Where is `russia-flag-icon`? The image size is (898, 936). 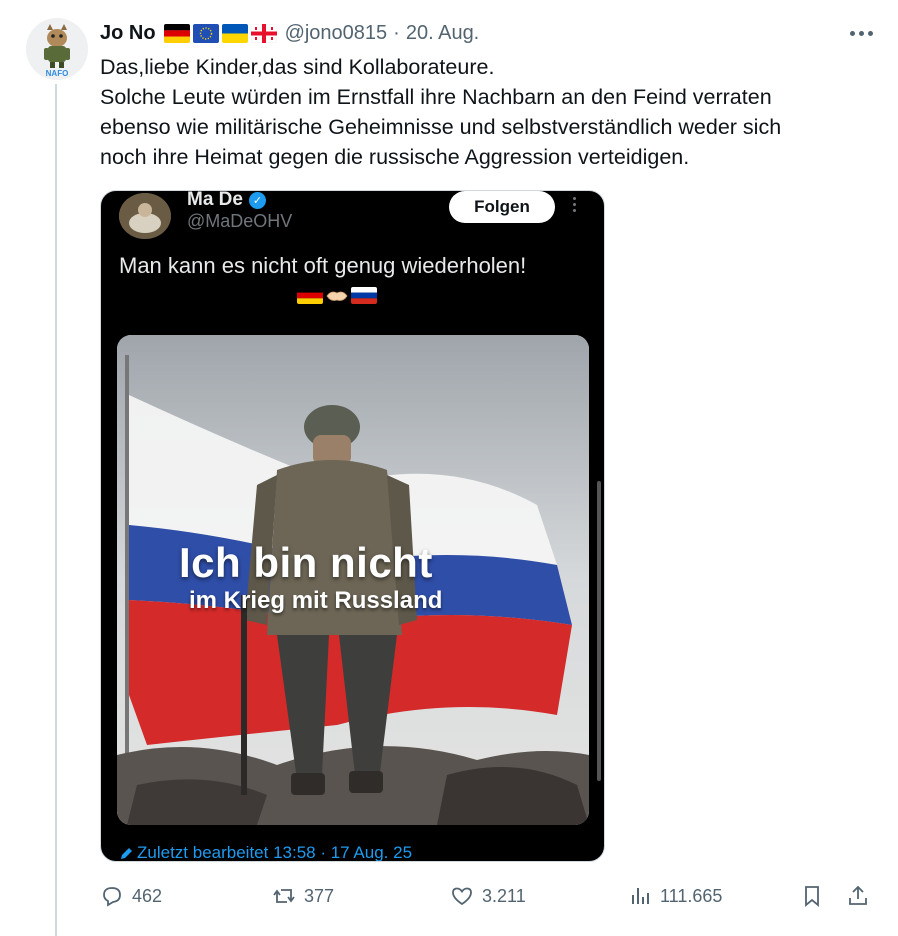 russia-flag-icon is located at coordinates (364, 295).